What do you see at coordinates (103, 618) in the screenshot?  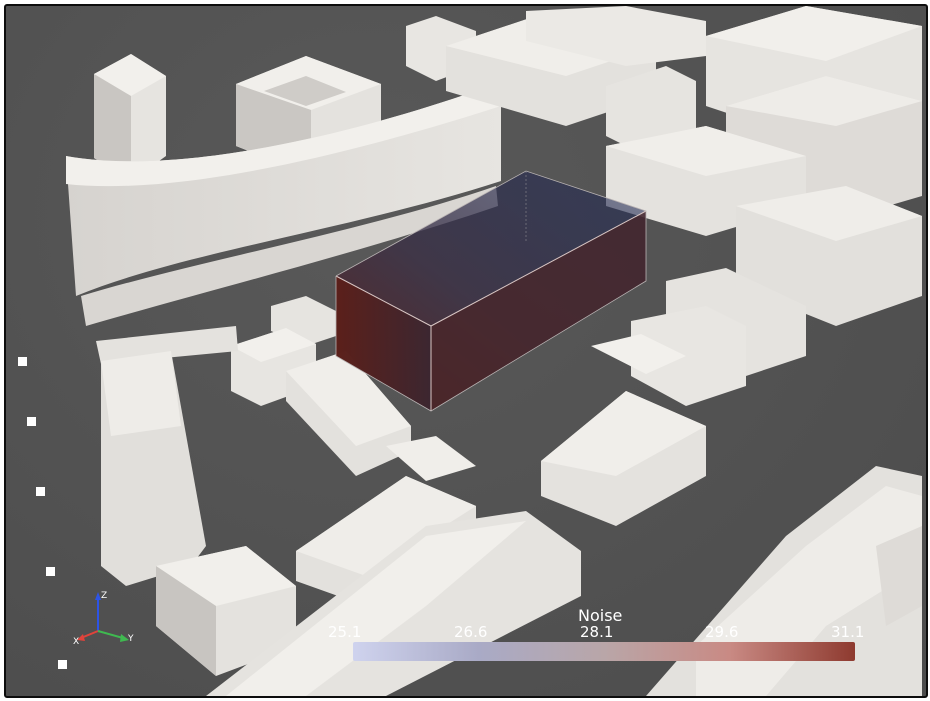 I see `orientation-axes: Z X Y` at bounding box center [103, 618].